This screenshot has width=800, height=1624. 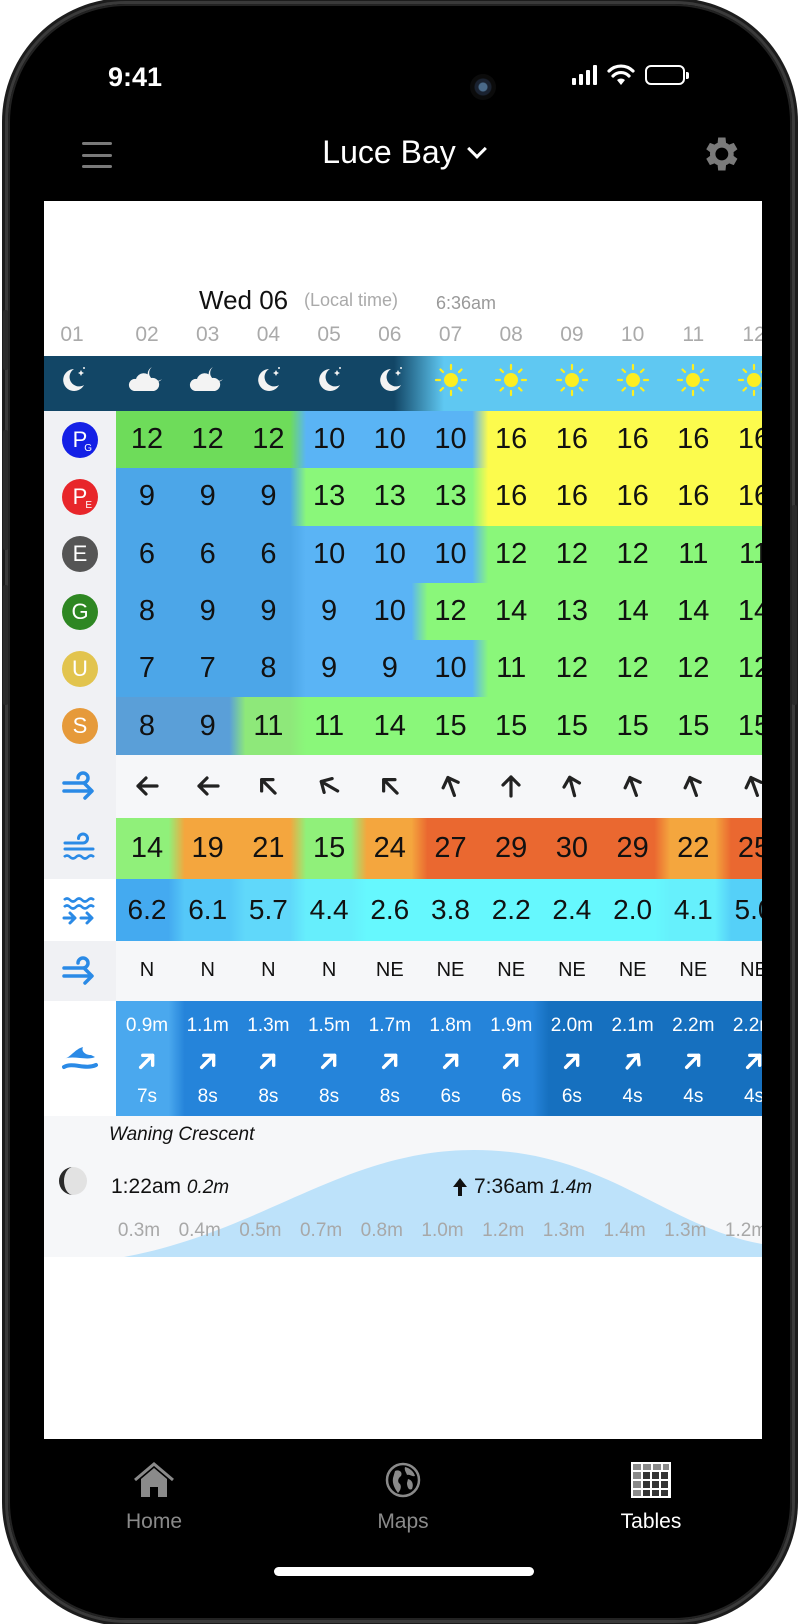 I want to click on tab-maps: Maps, so click(x=403, y=1498).